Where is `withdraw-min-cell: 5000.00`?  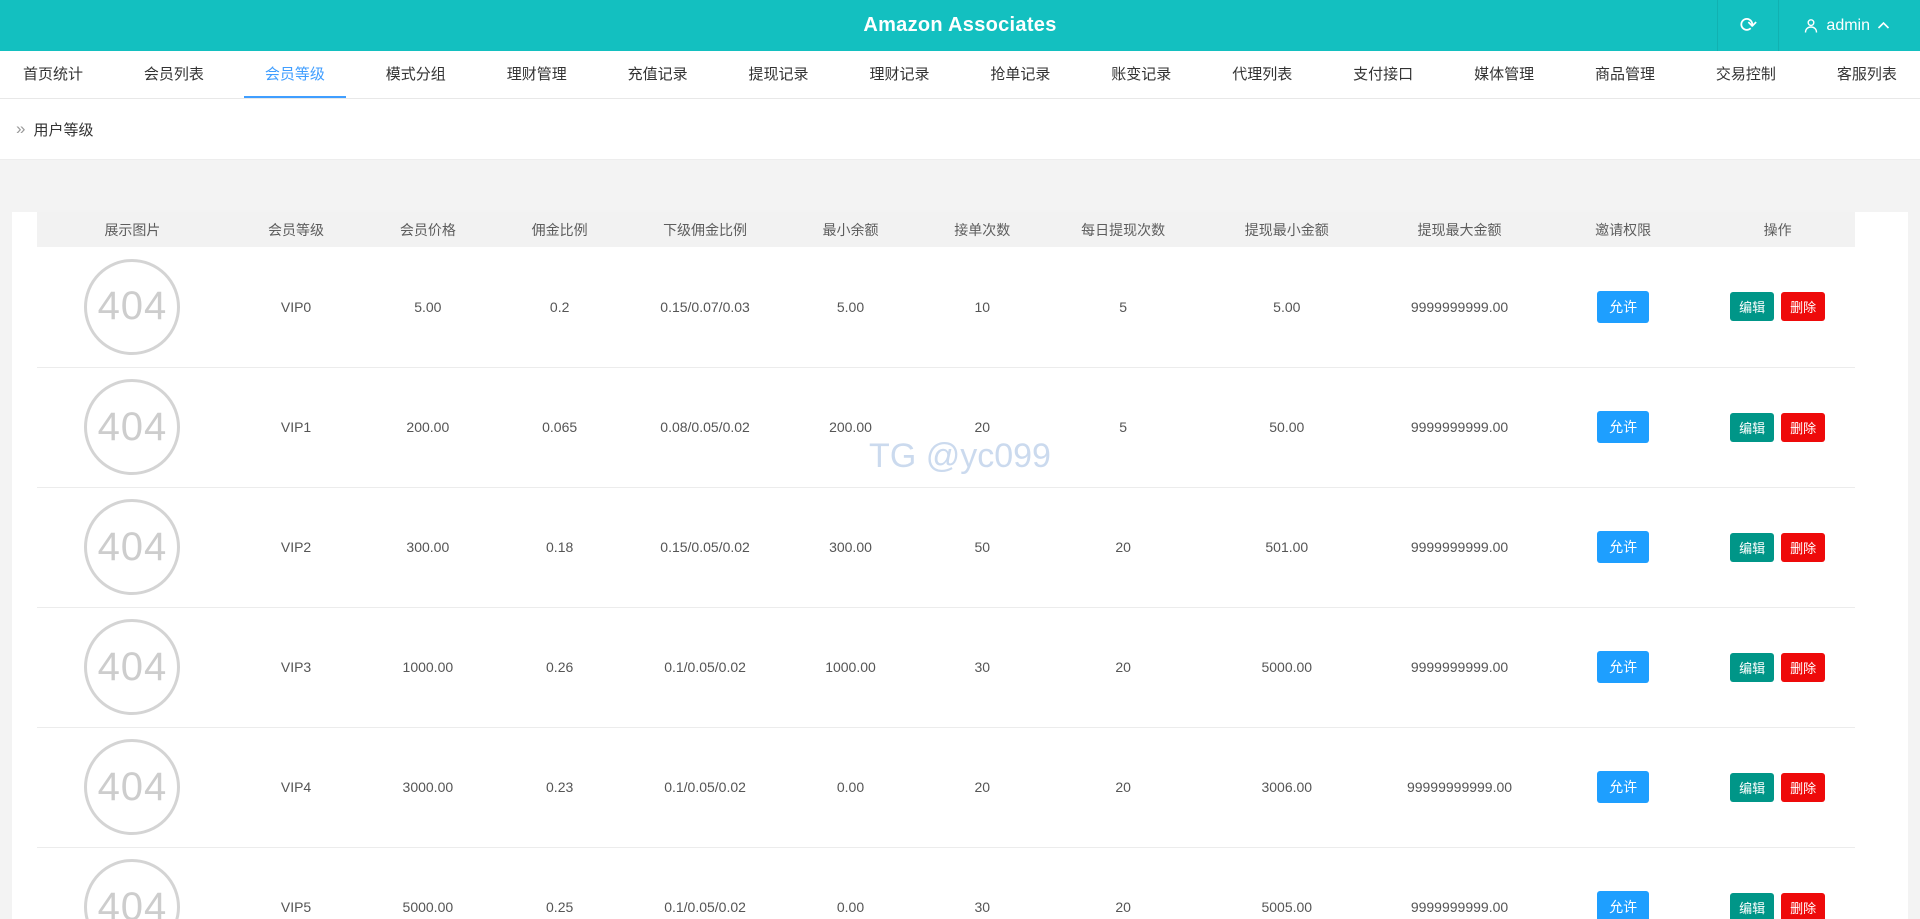 withdraw-min-cell: 5000.00 is located at coordinates (1287, 667).